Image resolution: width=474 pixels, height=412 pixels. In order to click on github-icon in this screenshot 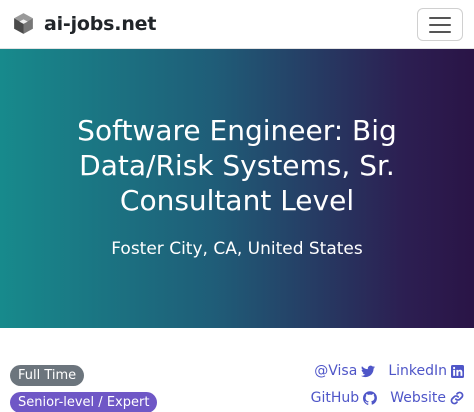, I will do `click(370, 398)`.